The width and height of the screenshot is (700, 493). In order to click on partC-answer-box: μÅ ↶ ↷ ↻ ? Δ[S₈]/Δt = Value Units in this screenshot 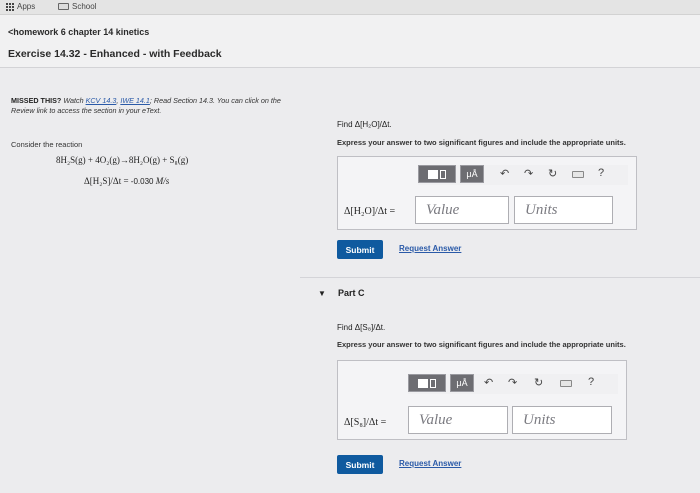, I will do `click(482, 400)`.